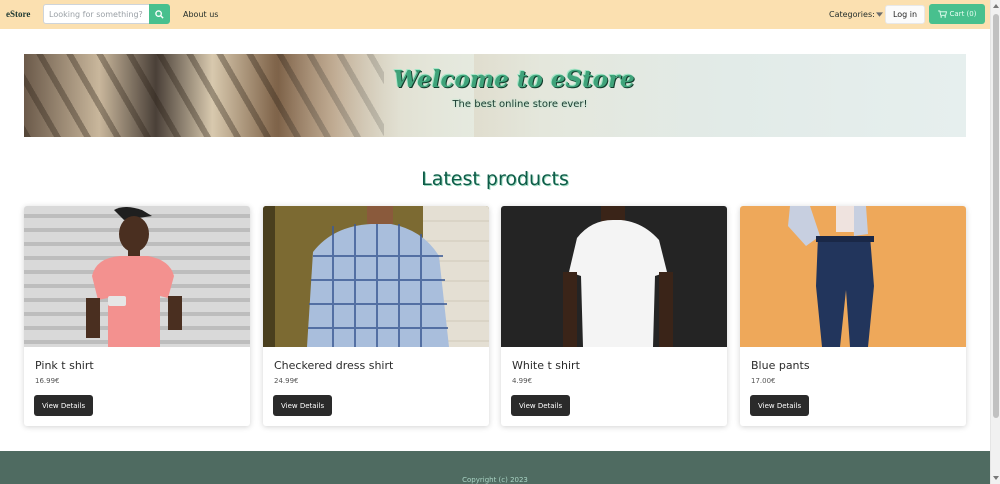 This screenshot has height=484, width=1000. I want to click on product-price: 24.99€, so click(286, 381).